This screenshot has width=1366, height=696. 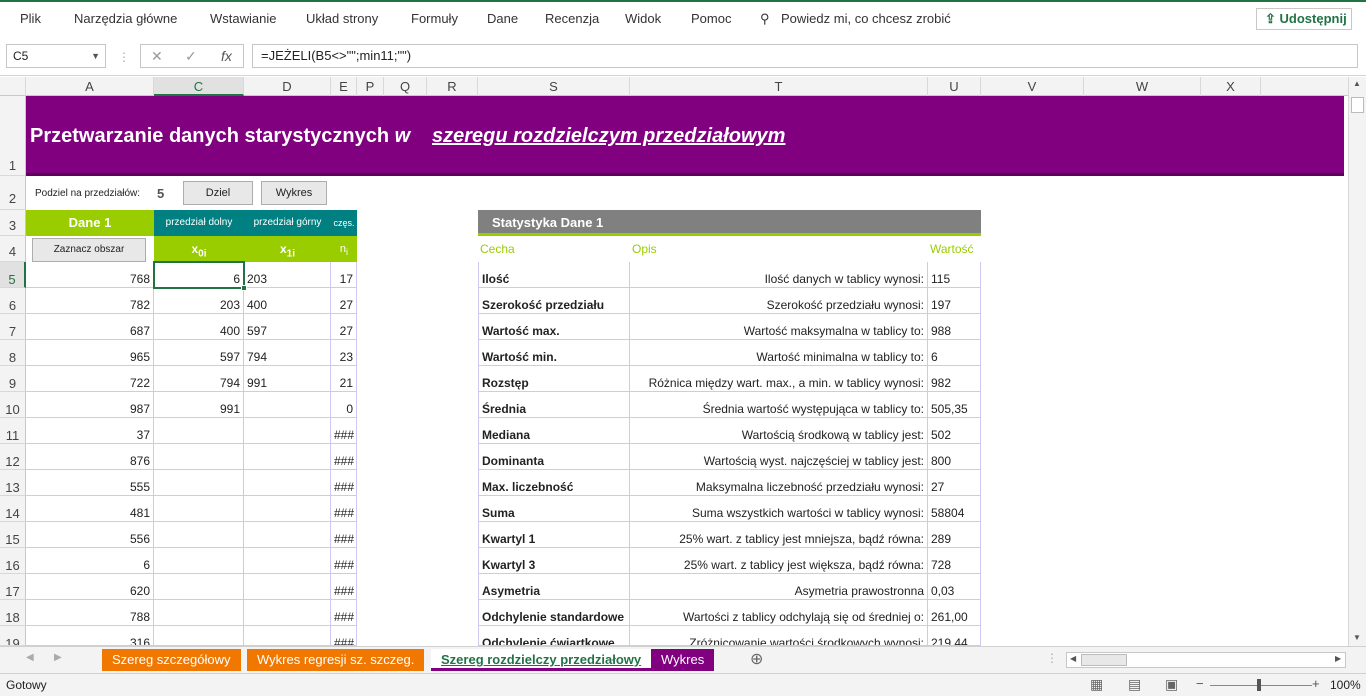 I want to click on stats-feature-cell: Ilość, so click(x=554, y=274).